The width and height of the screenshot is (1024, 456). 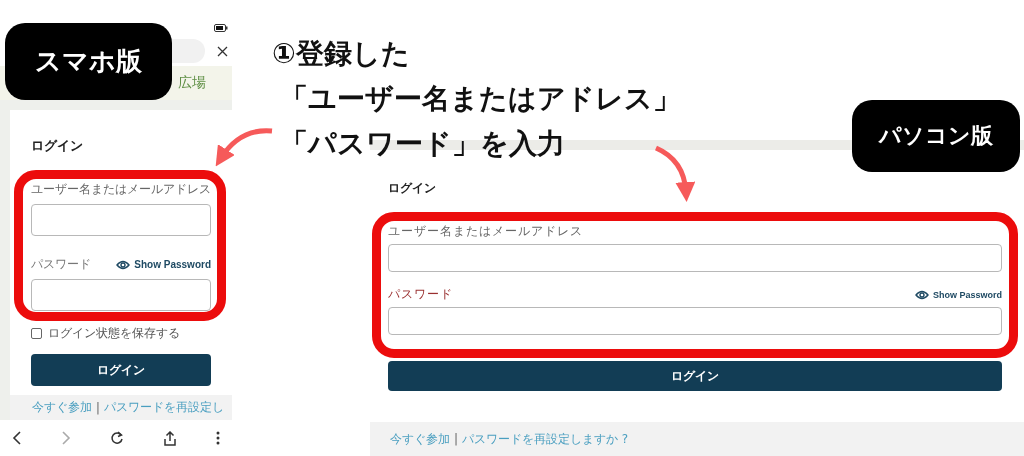 What do you see at coordinates (114, 333) in the screenshot?
I see `remember-label: ログイン状態を保存する` at bounding box center [114, 333].